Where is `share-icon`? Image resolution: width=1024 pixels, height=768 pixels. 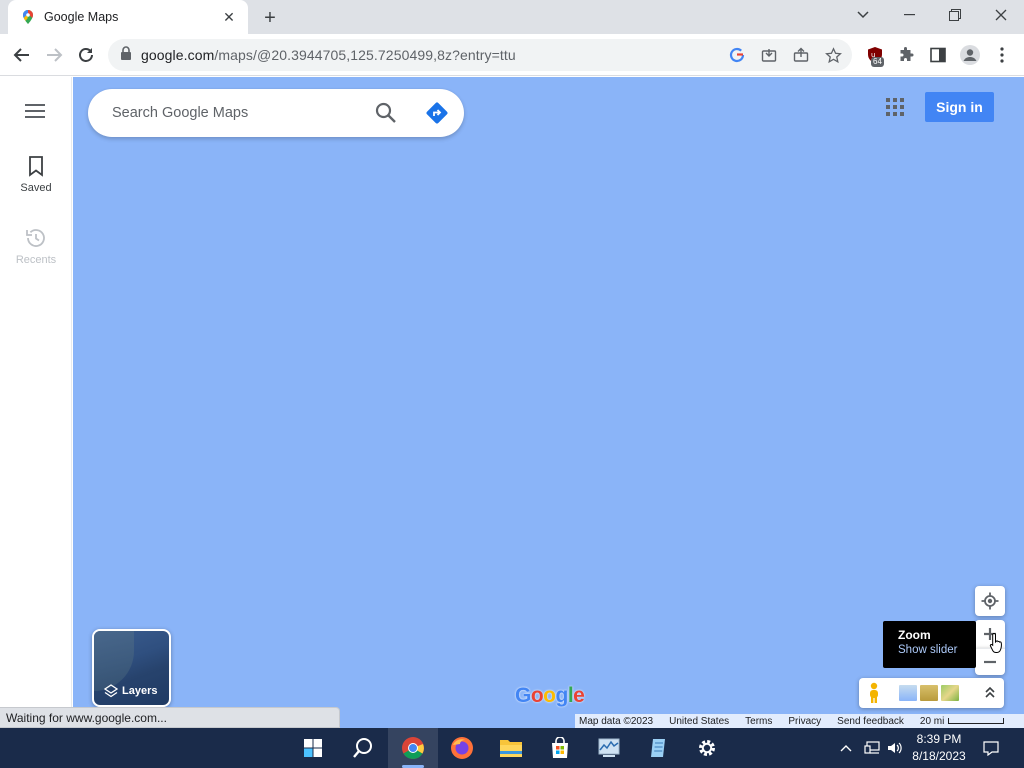 share-icon is located at coordinates (801, 55).